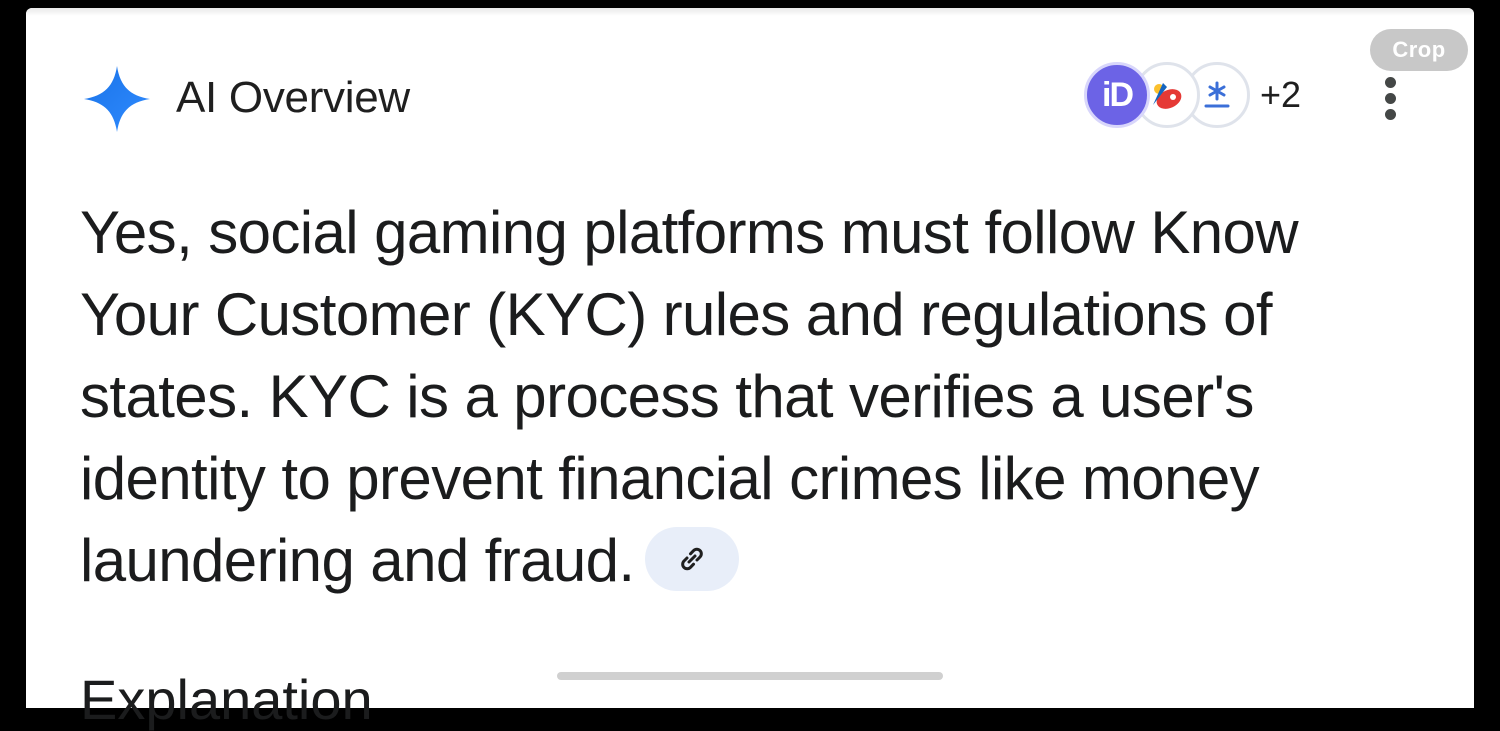 This screenshot has width=1500, height=731. What do you see at coordinates (750, 676) in the screenshot?
I see `home-indicator` at bounding box center [750, 676].